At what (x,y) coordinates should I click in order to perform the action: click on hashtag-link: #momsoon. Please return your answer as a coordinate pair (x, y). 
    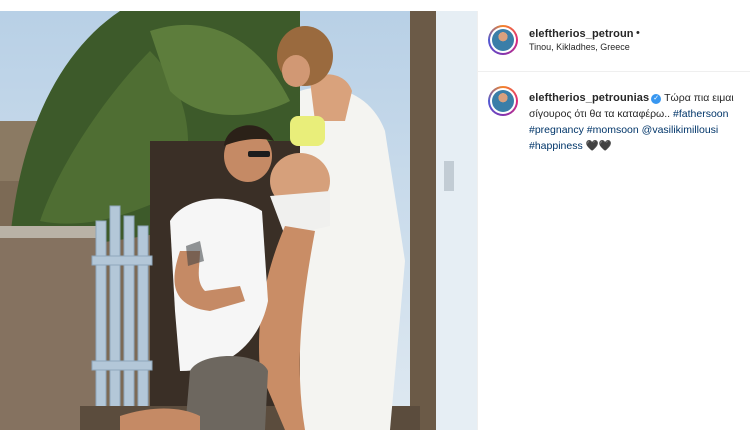
    Looking at the image, I should click on (613, 130).